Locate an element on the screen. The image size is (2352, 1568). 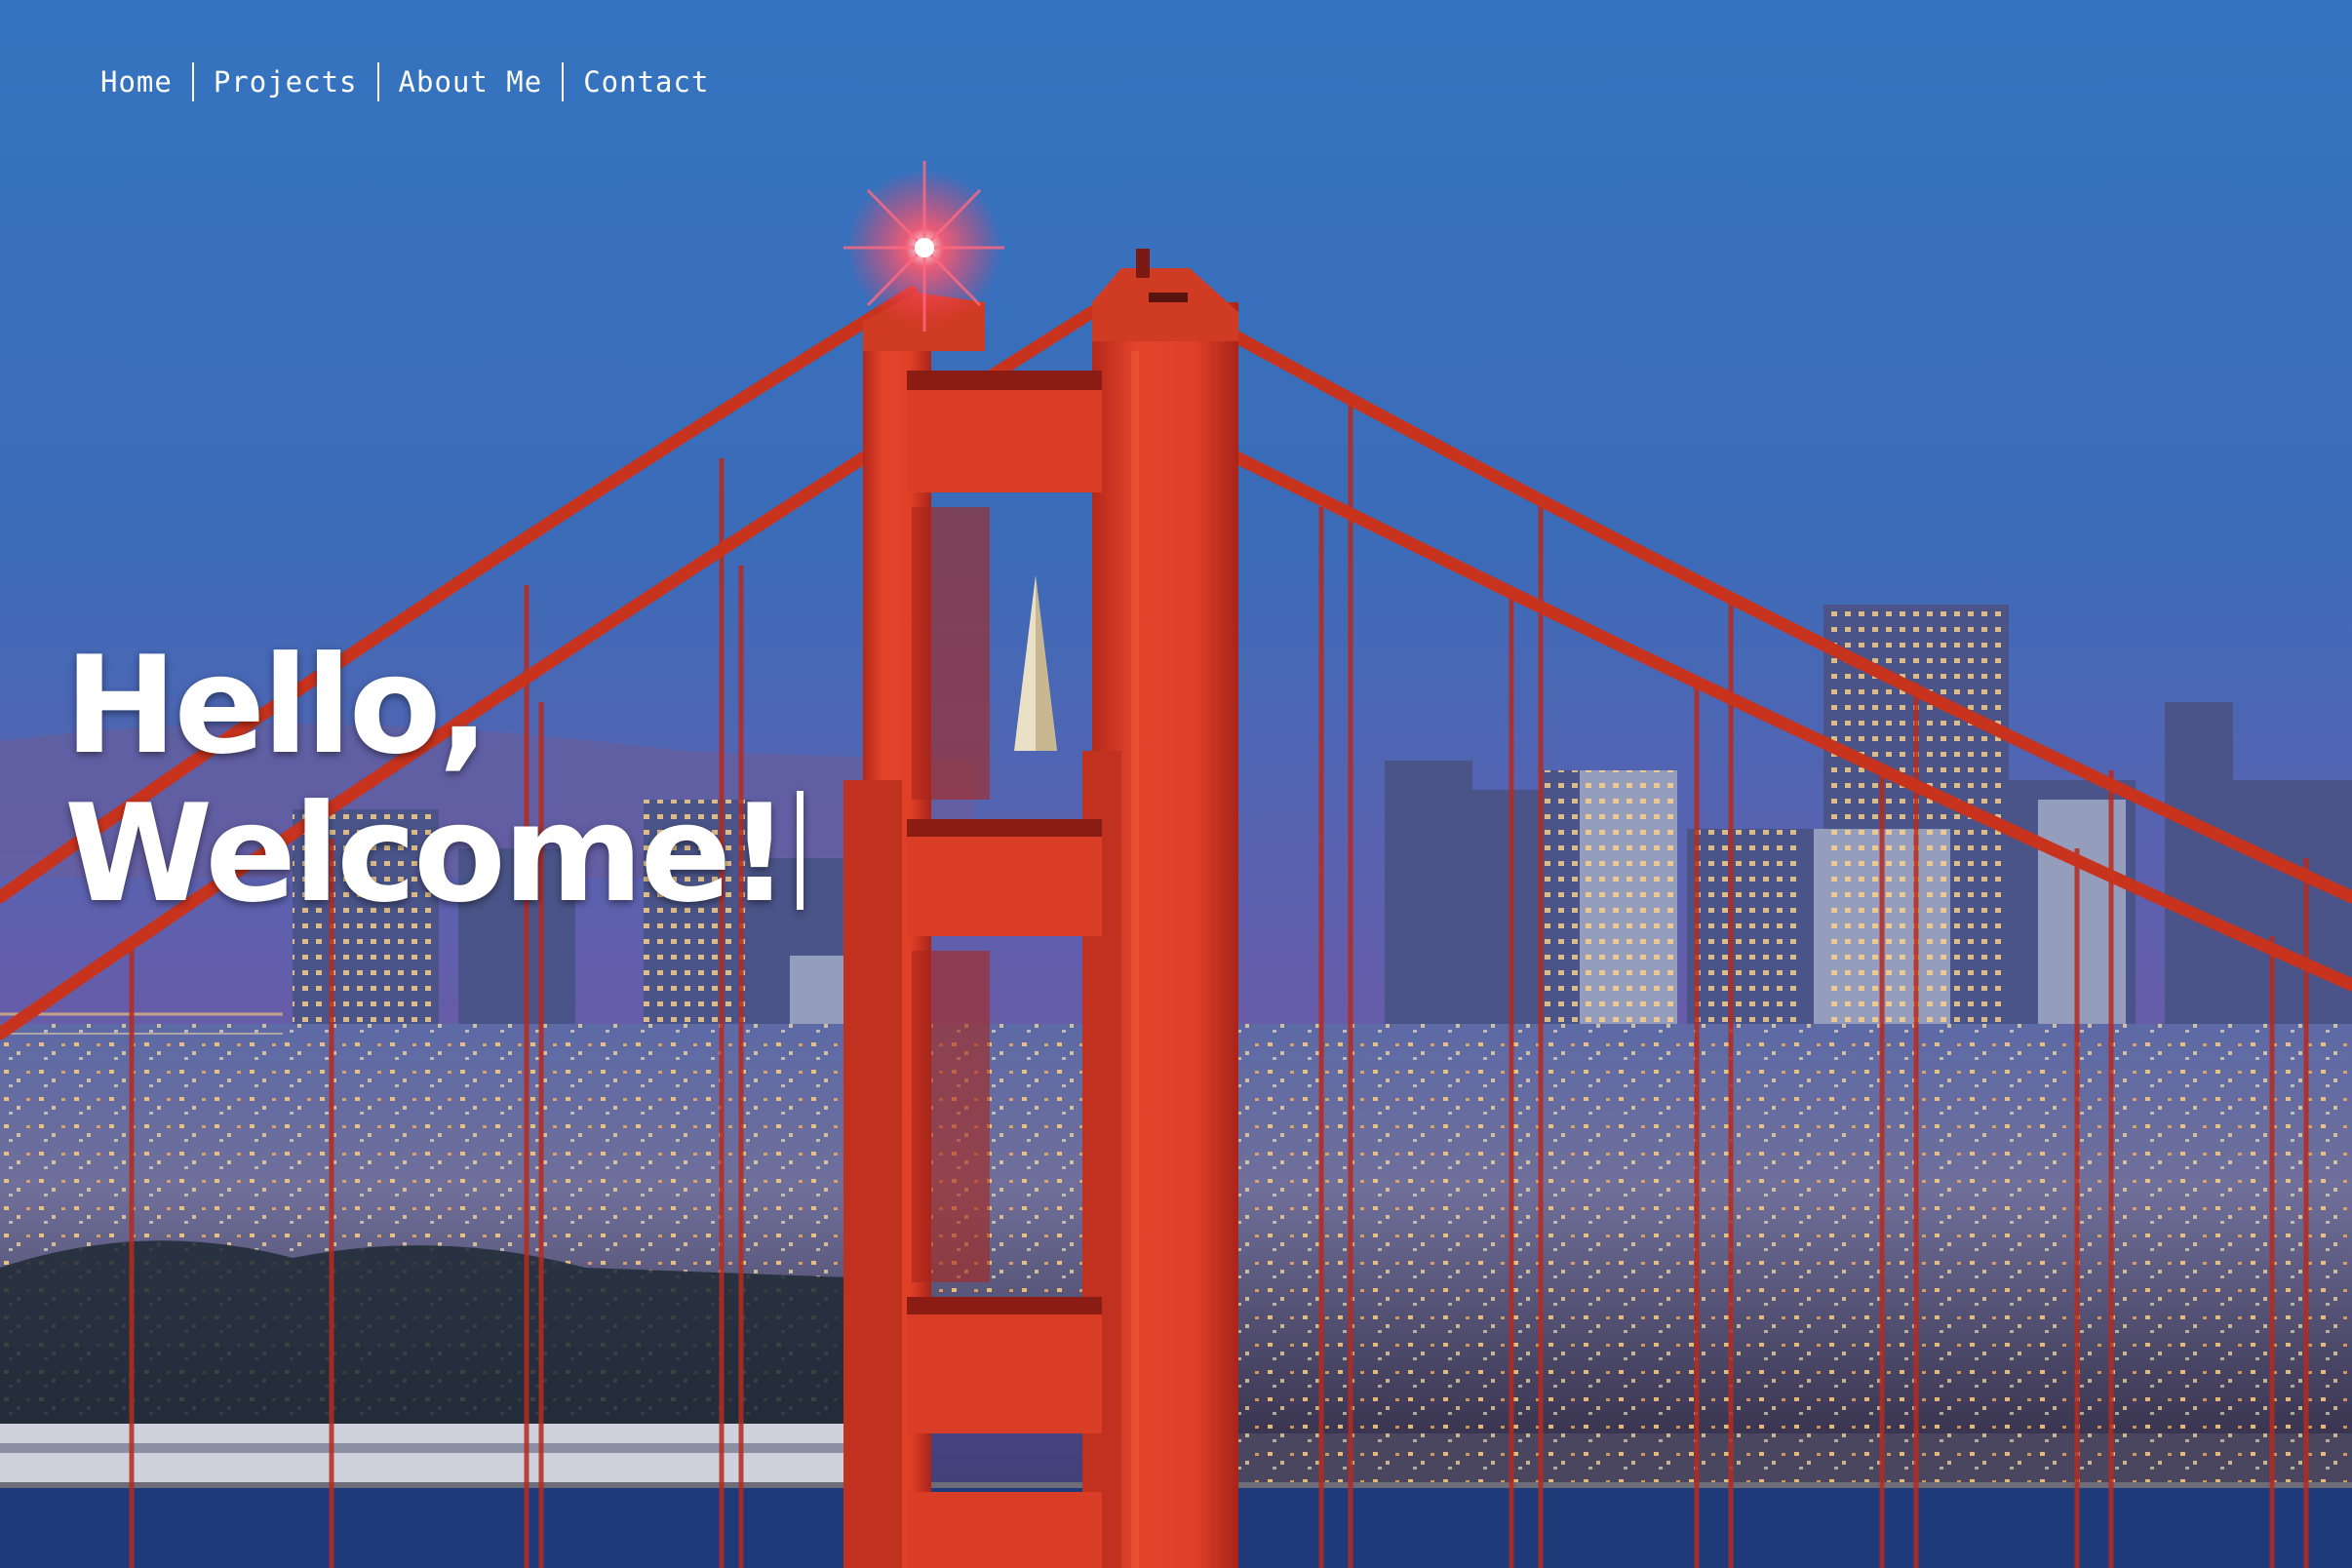
nav-link-projects: Projects is located at coordinates (285, 81).